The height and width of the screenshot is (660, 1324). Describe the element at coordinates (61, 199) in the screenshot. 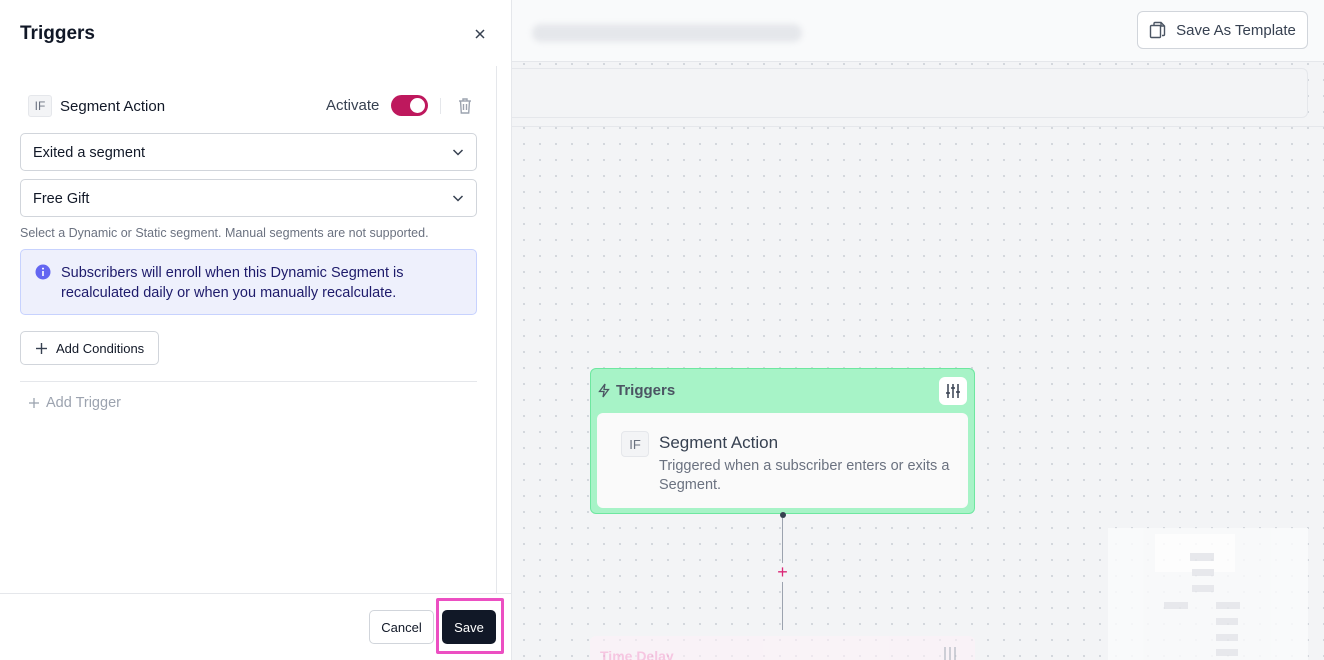

I see `segment-select-value: Free Gift` at that location.